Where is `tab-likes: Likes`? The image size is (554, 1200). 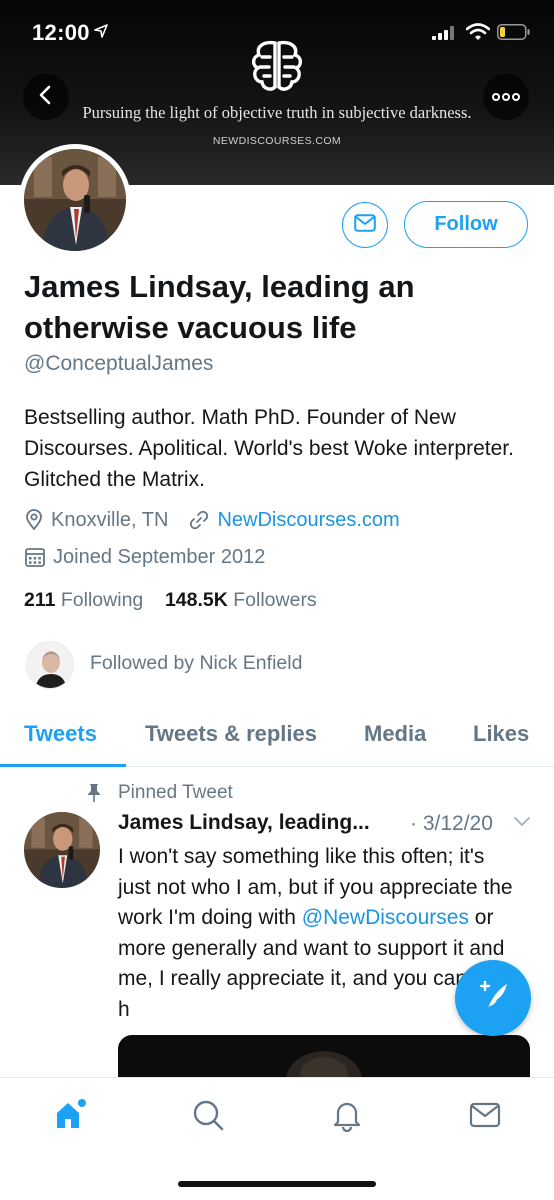
tab-likes: Likes is located at coordinates (501, 734).